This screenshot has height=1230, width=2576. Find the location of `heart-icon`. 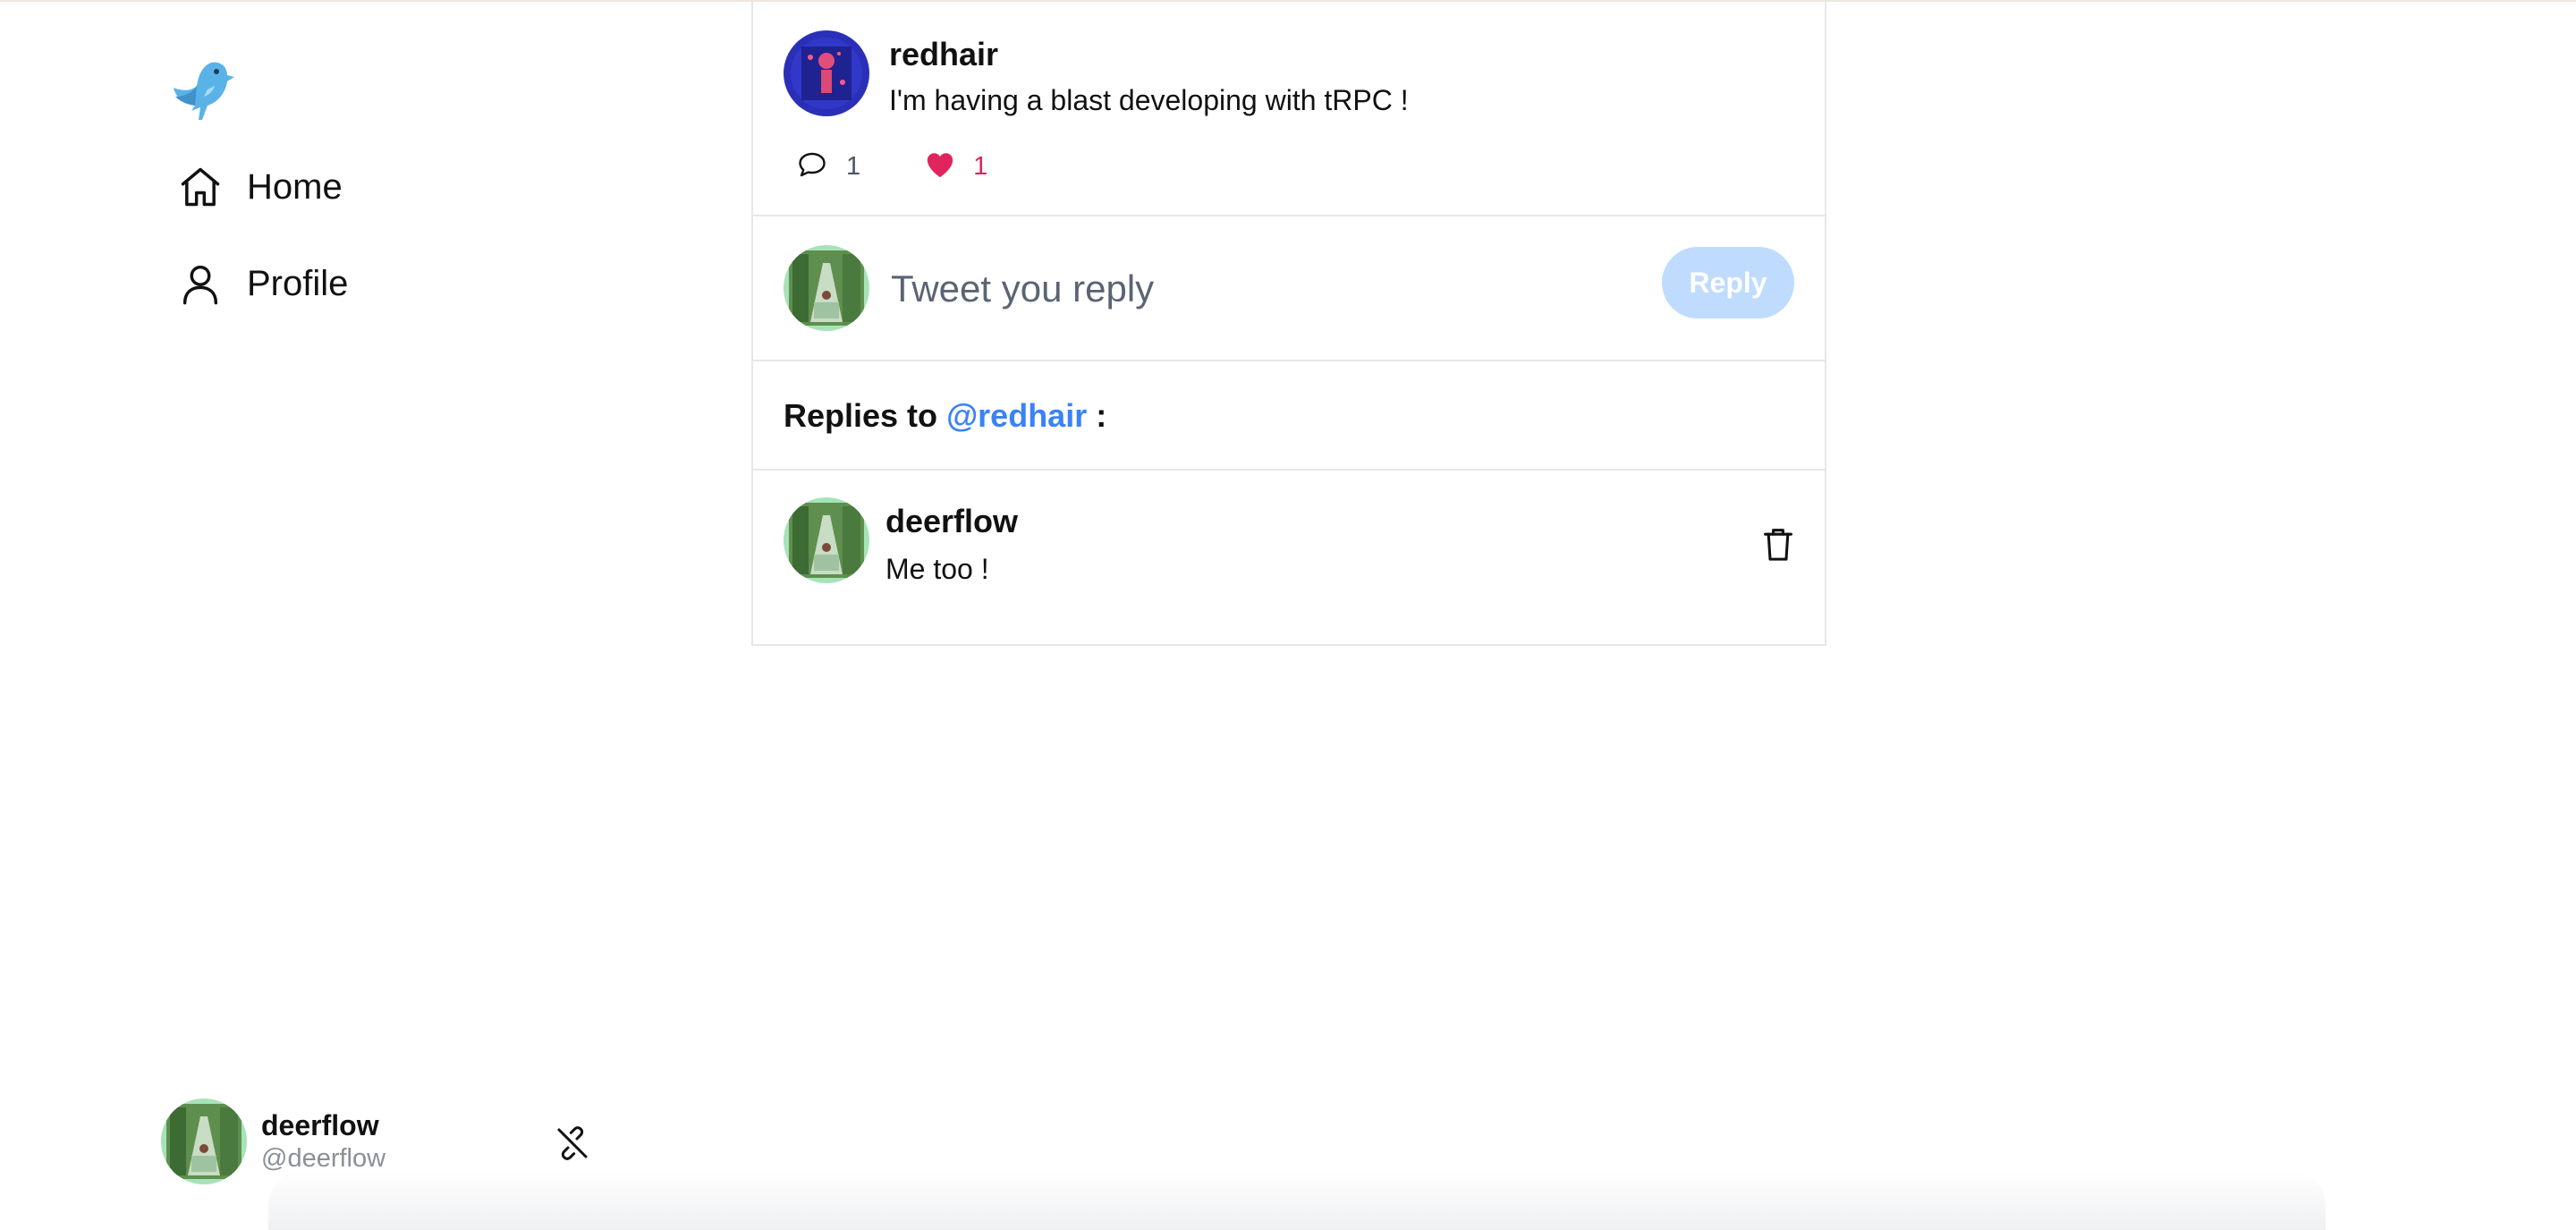

heart-icon is located at coordinates (940, 166).